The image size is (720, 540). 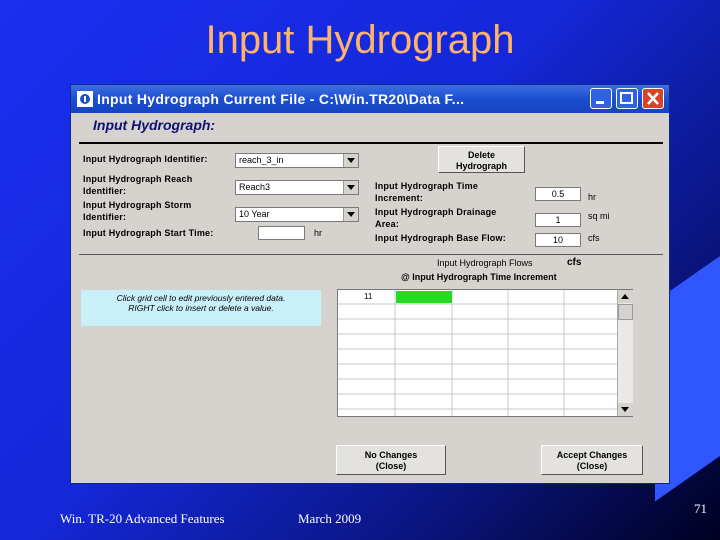 I want to click on identifier-combo: reach_3_in, so click(x=297, y=160).